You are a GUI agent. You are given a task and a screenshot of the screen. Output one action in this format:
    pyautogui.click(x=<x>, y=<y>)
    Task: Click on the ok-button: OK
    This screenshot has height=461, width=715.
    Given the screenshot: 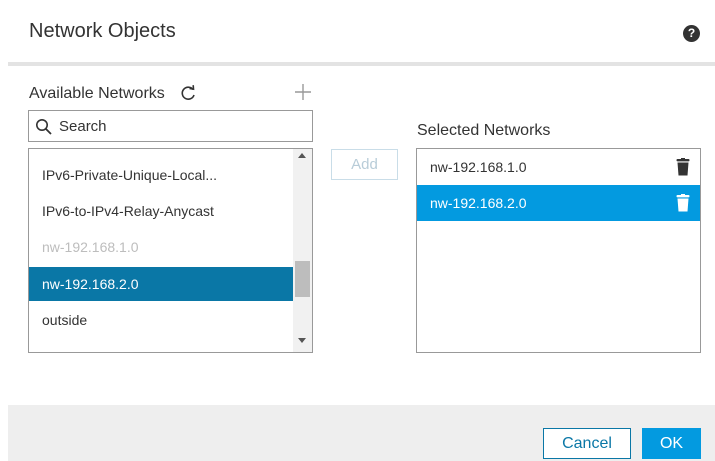 What is the action you would take?
    pyautogui.click(x=671, y=443)
    